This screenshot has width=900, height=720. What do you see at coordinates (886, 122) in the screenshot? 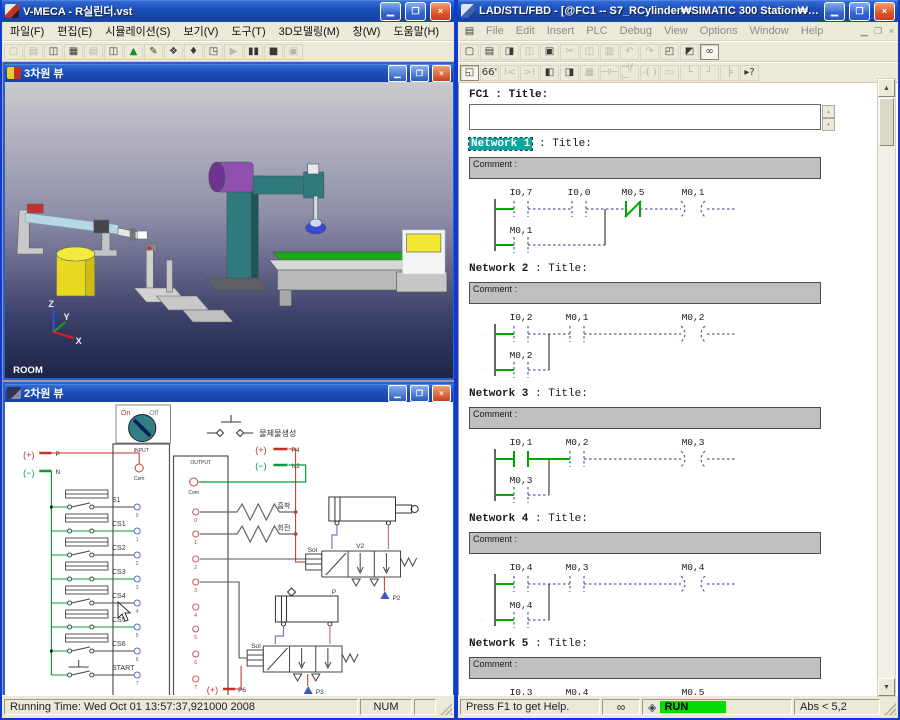
I see `scroll-thumb` at bounding box center [886, 122].